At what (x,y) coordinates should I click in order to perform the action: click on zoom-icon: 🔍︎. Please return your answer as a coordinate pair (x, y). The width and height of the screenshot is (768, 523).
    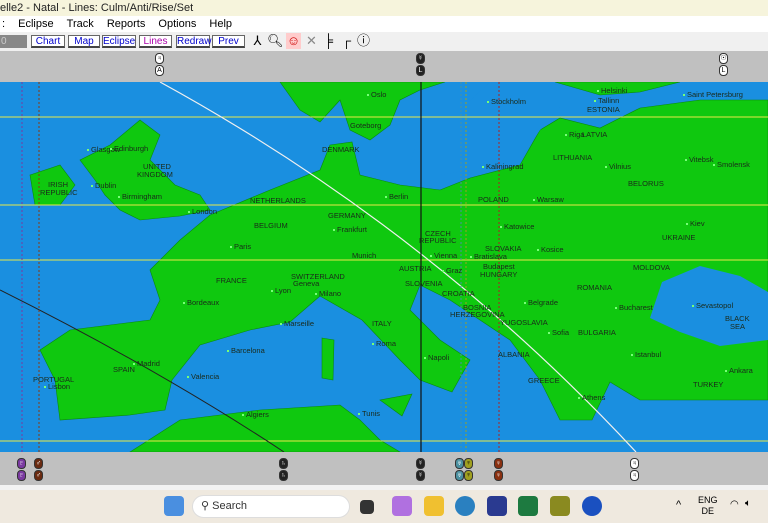
    Looking at the image, I should click on (275, 41).